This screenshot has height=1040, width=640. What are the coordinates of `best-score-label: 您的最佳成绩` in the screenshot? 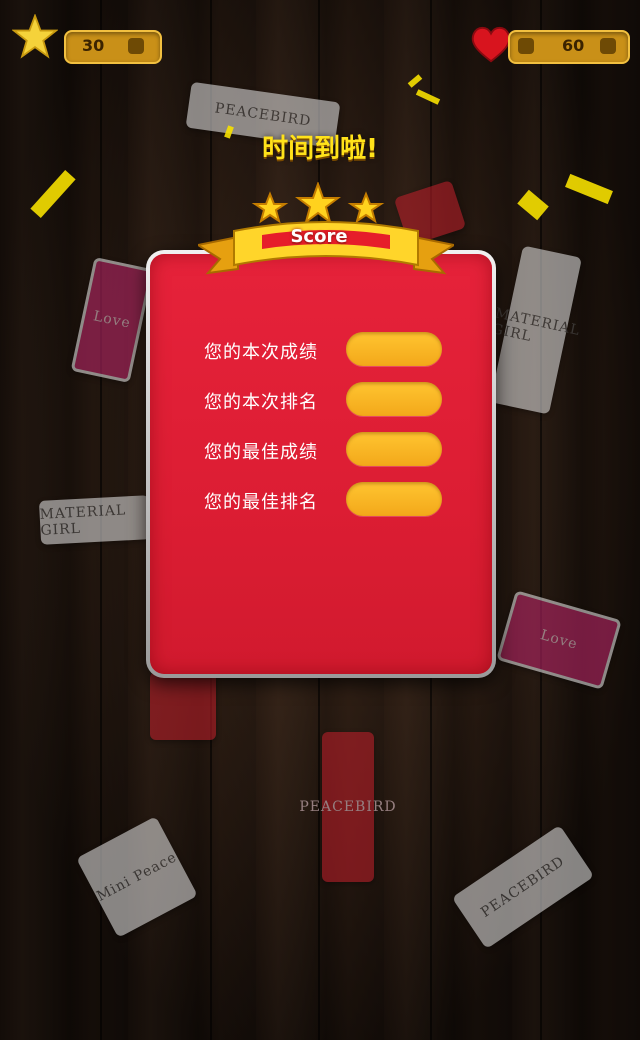 It's located at (261, 452).